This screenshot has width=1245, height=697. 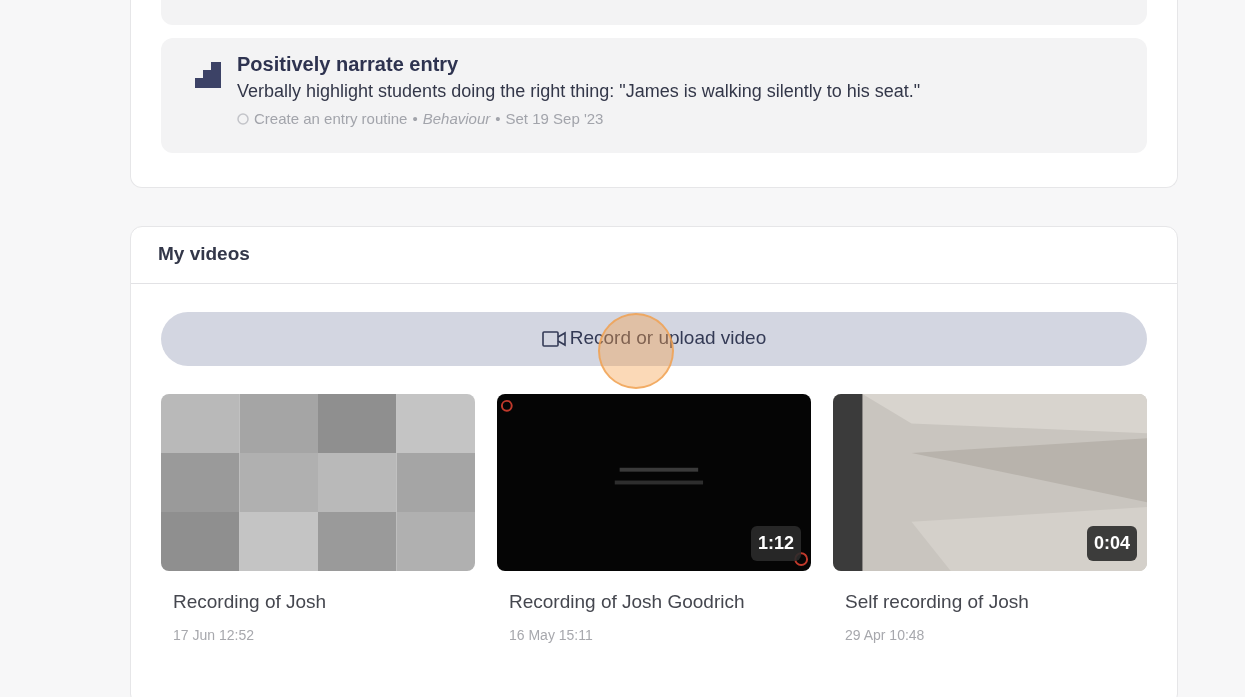 What do you see at coordinates (348, 64) in the screenshot?
I see `item-title: Positively narrate entry` at bounding box center [348, 64].